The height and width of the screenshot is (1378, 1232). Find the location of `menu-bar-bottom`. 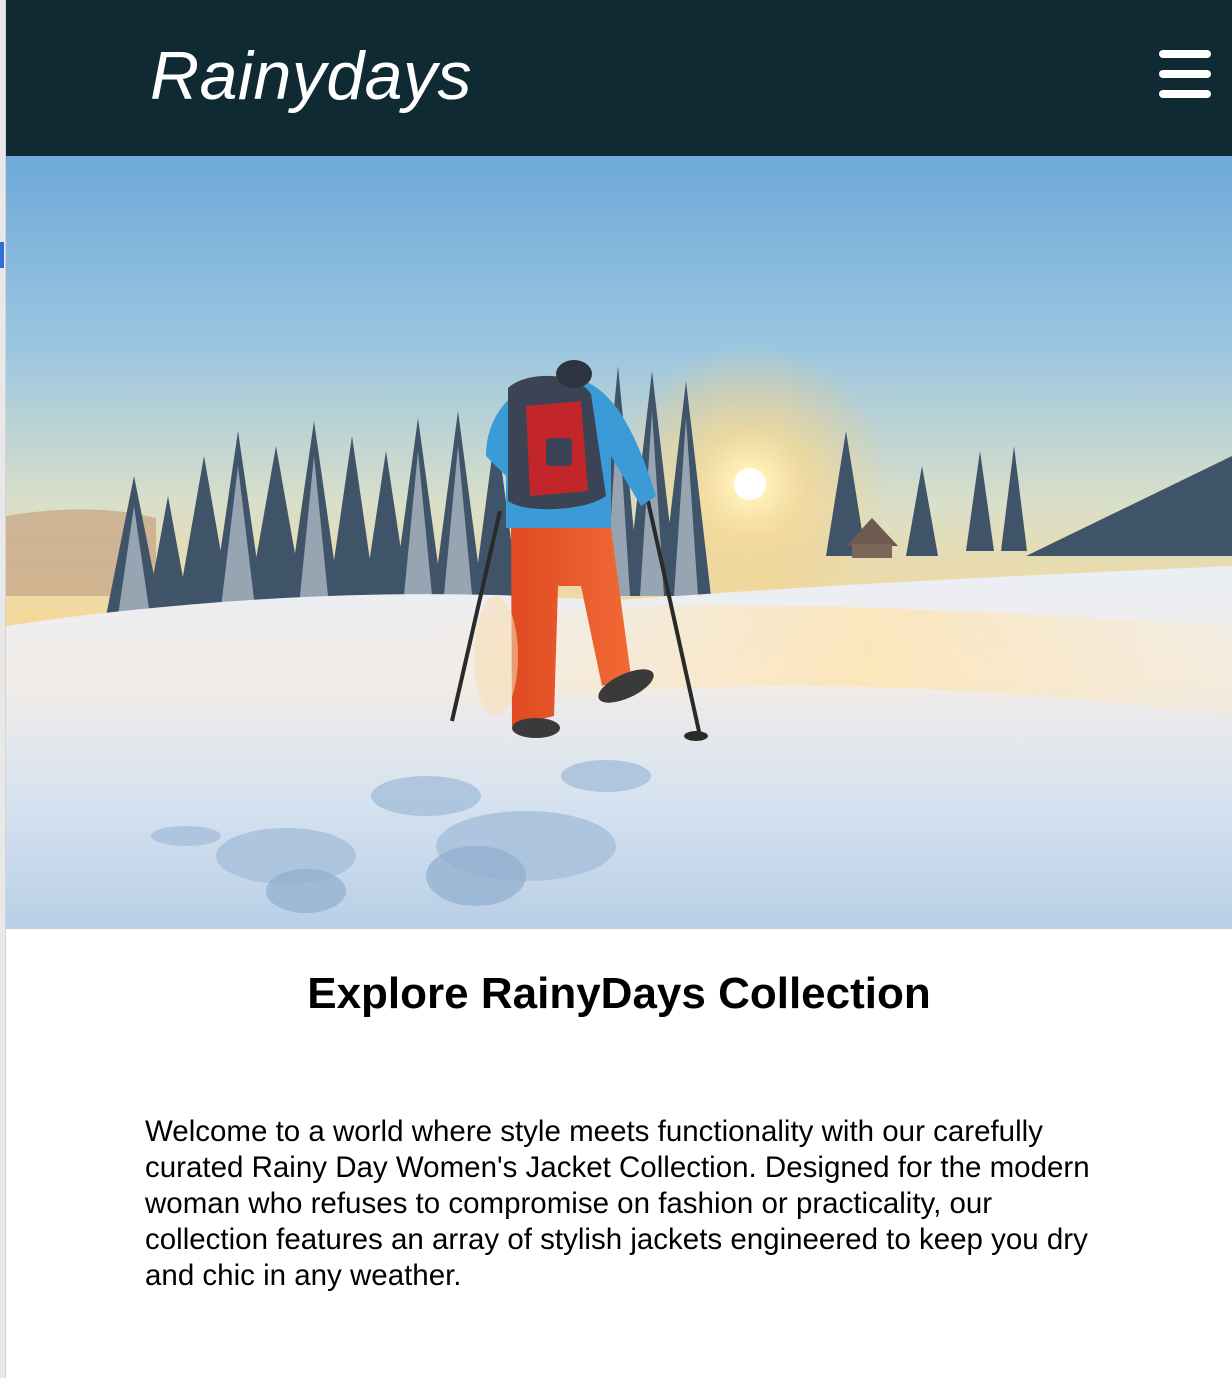

menu-bar-bottom is located at coordinates (1185, 94).